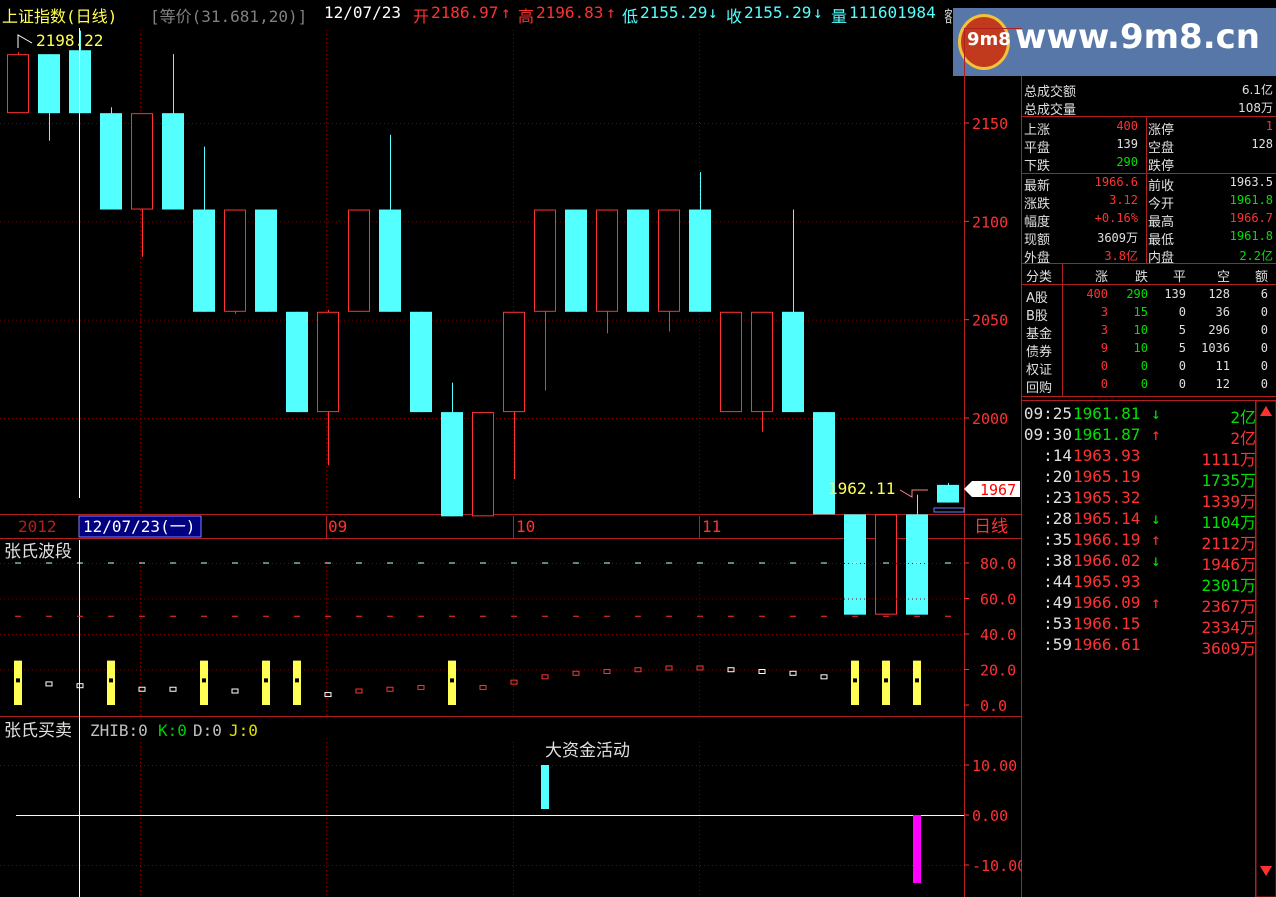 The image size is (1276, 897). I want to click on breadth-label: 平盘, so click(1037, 148).